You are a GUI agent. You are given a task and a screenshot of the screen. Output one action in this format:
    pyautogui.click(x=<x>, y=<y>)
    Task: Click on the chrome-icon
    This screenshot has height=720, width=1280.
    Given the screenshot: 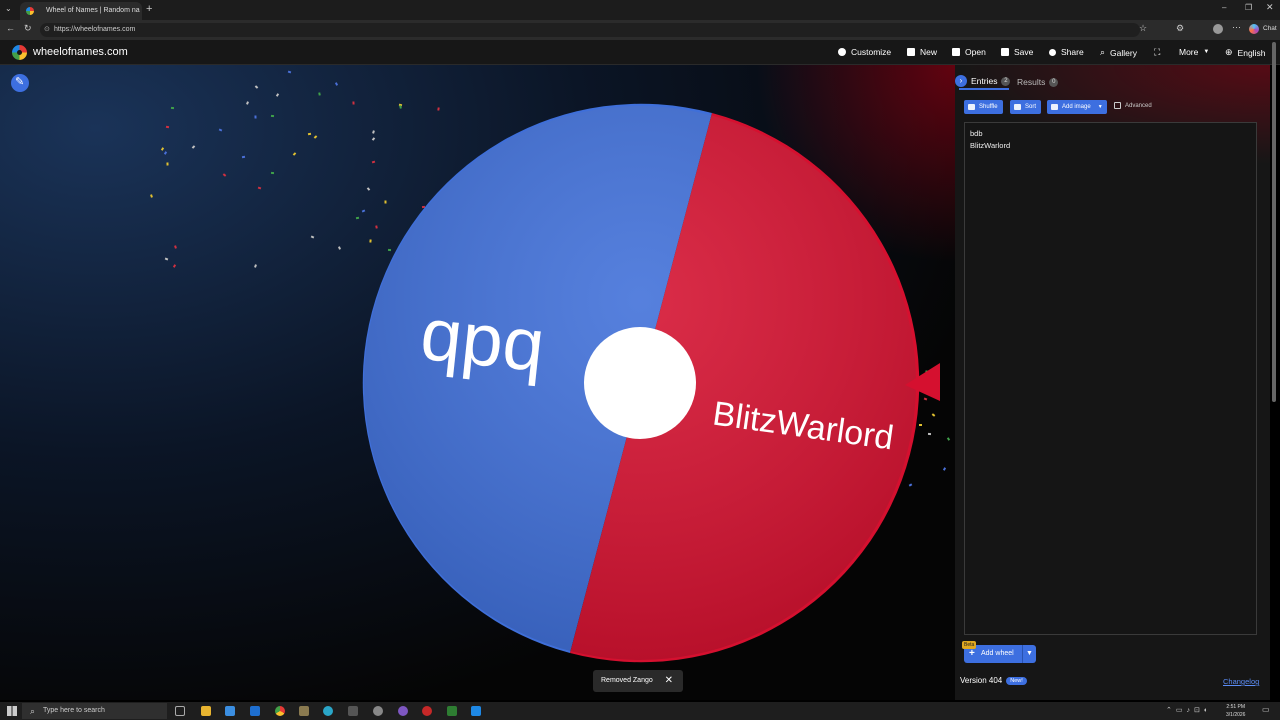 What is the action you would take?
    pyautogui.click(x=280, y=711)
    